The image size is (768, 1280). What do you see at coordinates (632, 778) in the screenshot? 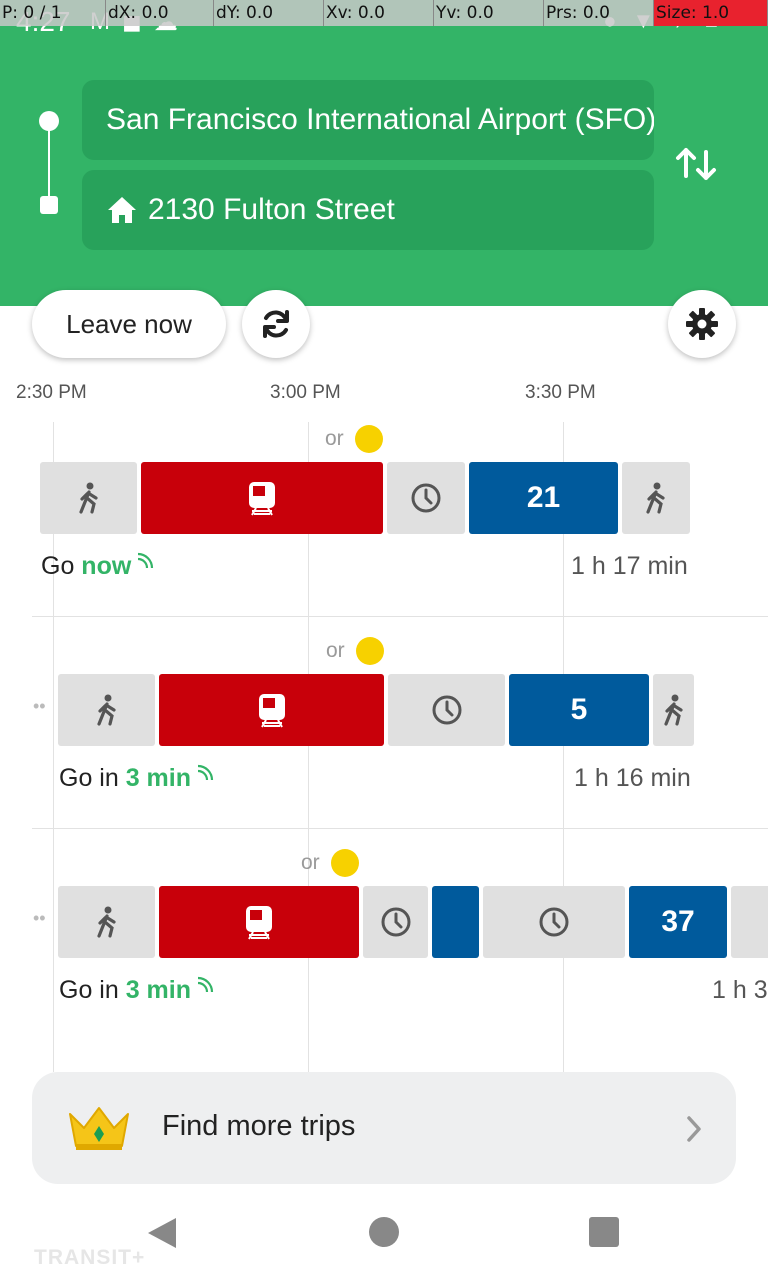
I see `trip-duration: 1 h 16 min` at bounding box center [632, 778].